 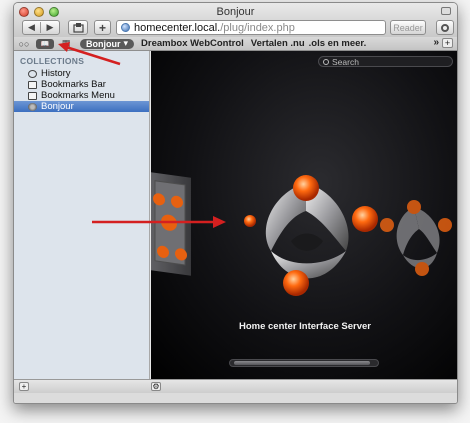 I want to click on cover-item-left, so click(x=171, y=224).